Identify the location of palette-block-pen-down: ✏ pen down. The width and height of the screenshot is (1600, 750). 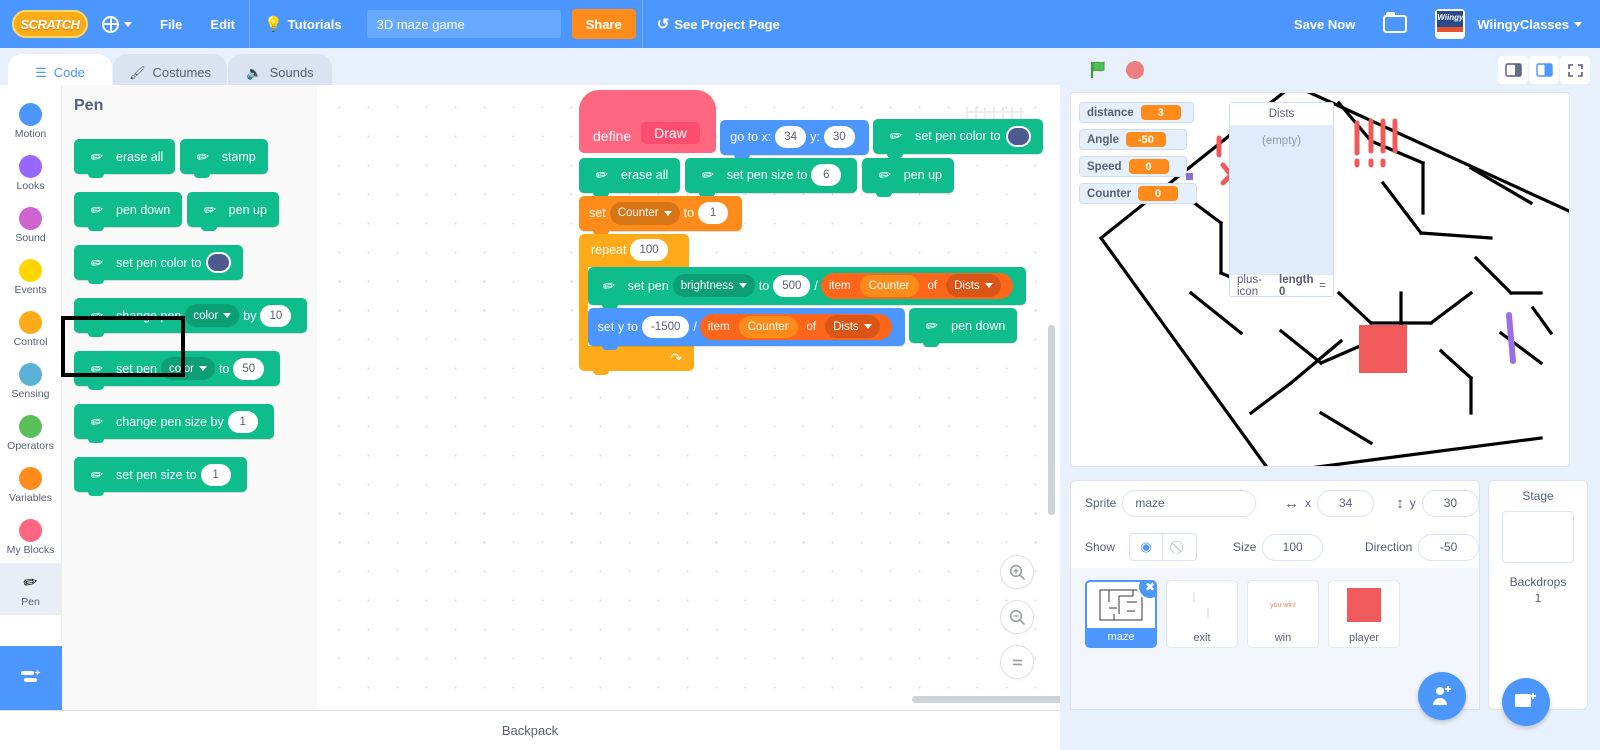
(128, 211).